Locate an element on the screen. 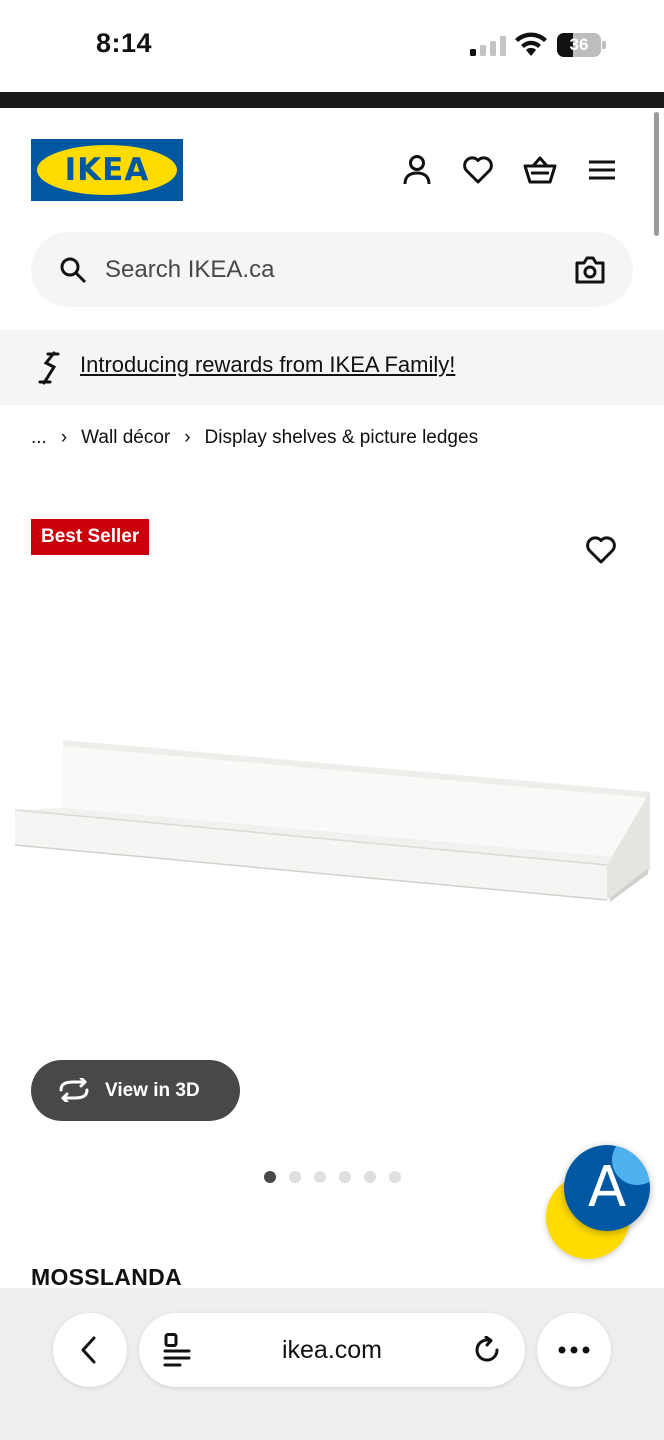 The height and width of the screenshot is (1440, 664). best-seller-badge: Best Seller is located at coordinates (90, 537).